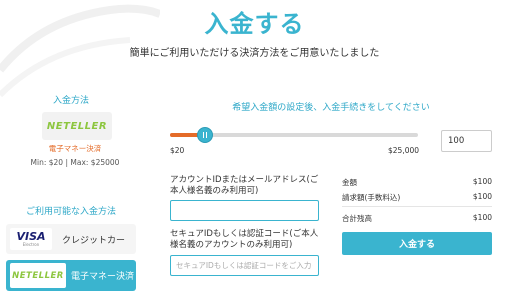 This screenshot has height=295, width=509. I want to click on selected-method-logo: NETELLER, so click(77, 126).